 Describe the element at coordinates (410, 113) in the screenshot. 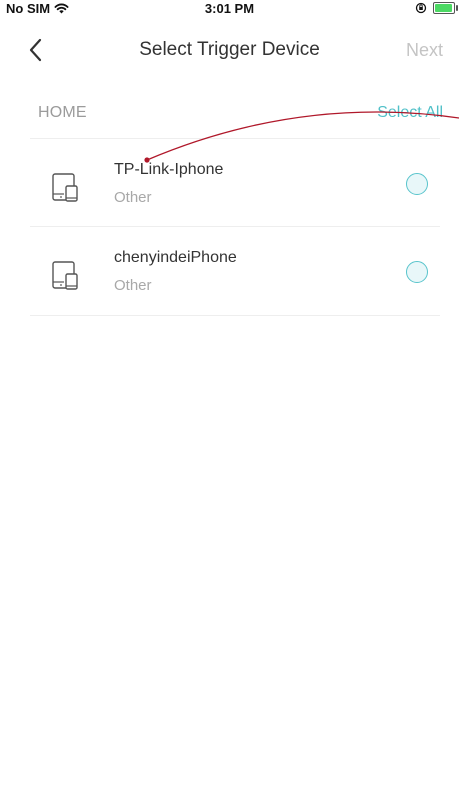

I see `select-all-button: Select All` at that location.